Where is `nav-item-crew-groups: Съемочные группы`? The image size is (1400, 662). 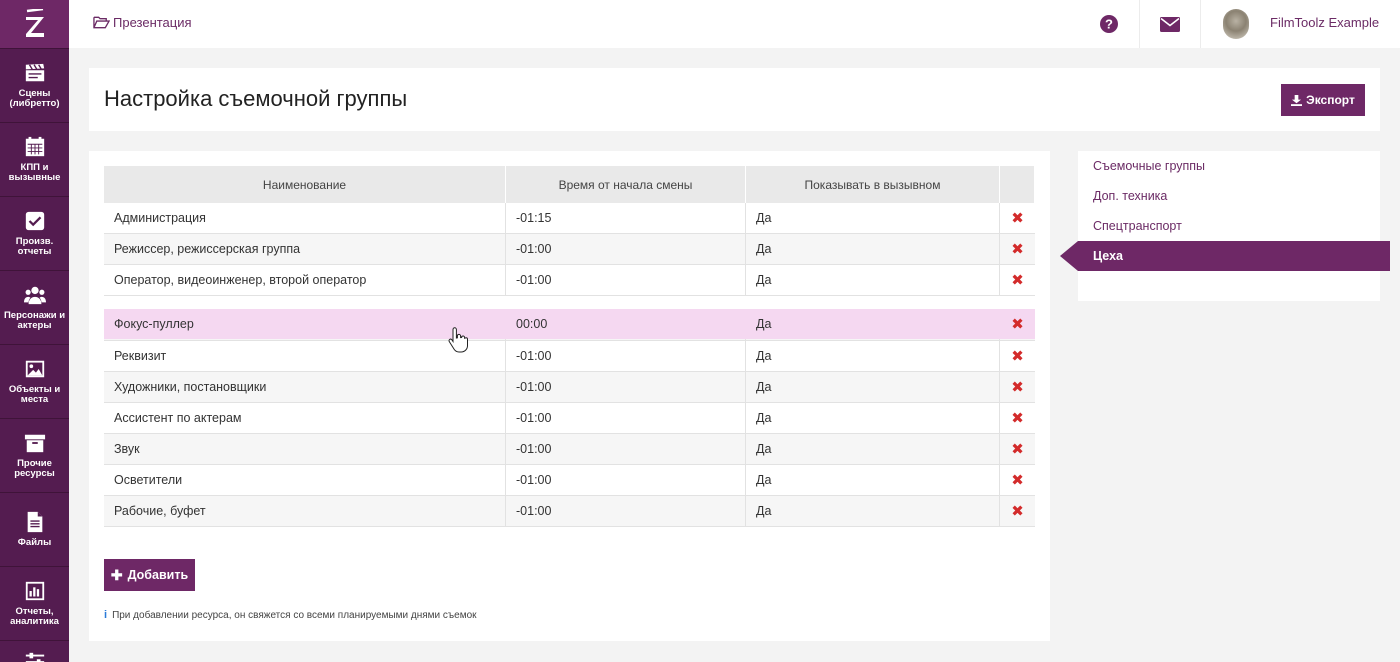
nav-item-crew-groups: Съемочные группы is located at coordinates (1229, 166).